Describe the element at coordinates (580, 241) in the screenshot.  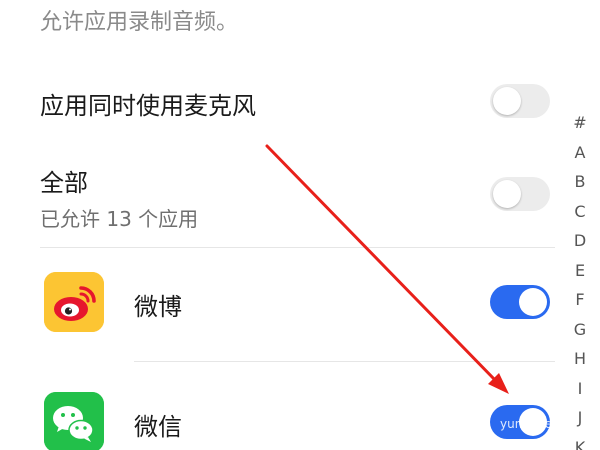
I see `alpha-index-d: D` at that location.